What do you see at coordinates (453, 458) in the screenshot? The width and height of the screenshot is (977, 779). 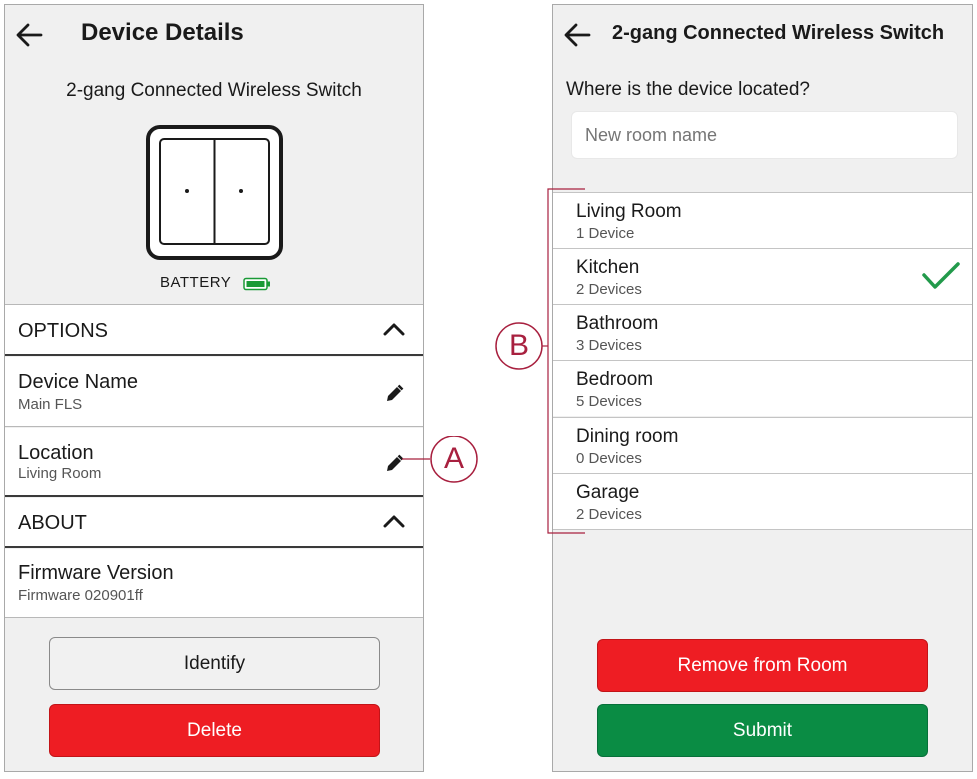 I see `callout-a-label: A` at bounding box center [453, 458].